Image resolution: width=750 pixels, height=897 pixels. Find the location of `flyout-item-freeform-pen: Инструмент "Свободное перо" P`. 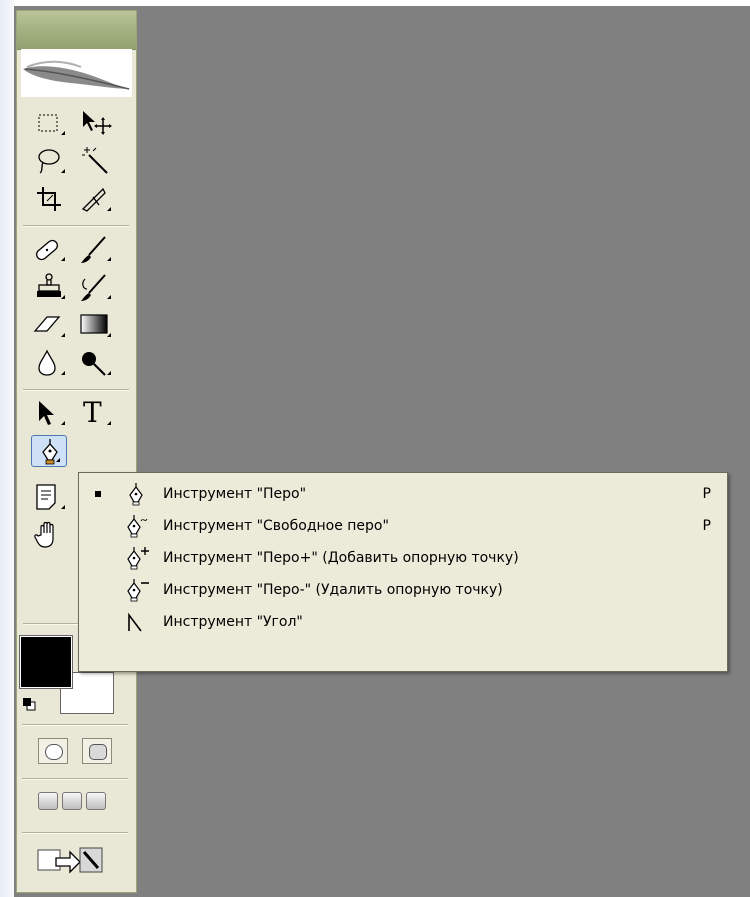

flyout-item-freeform-pen: Инструмент "Свободное перо" P is located at coordinates (403, 526).